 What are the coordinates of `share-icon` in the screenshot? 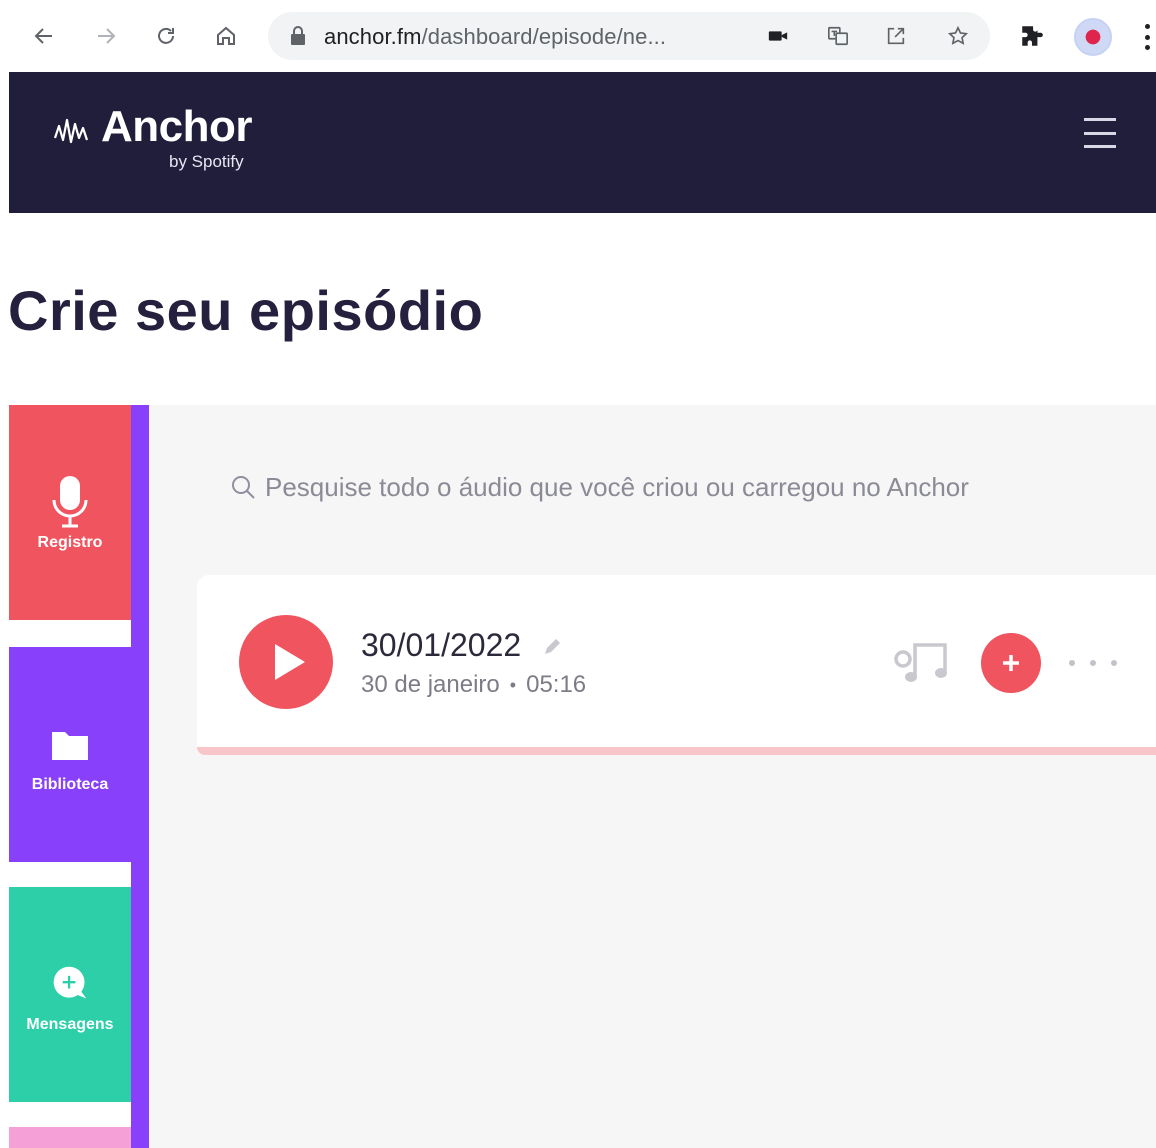 It's located at (896, 36).